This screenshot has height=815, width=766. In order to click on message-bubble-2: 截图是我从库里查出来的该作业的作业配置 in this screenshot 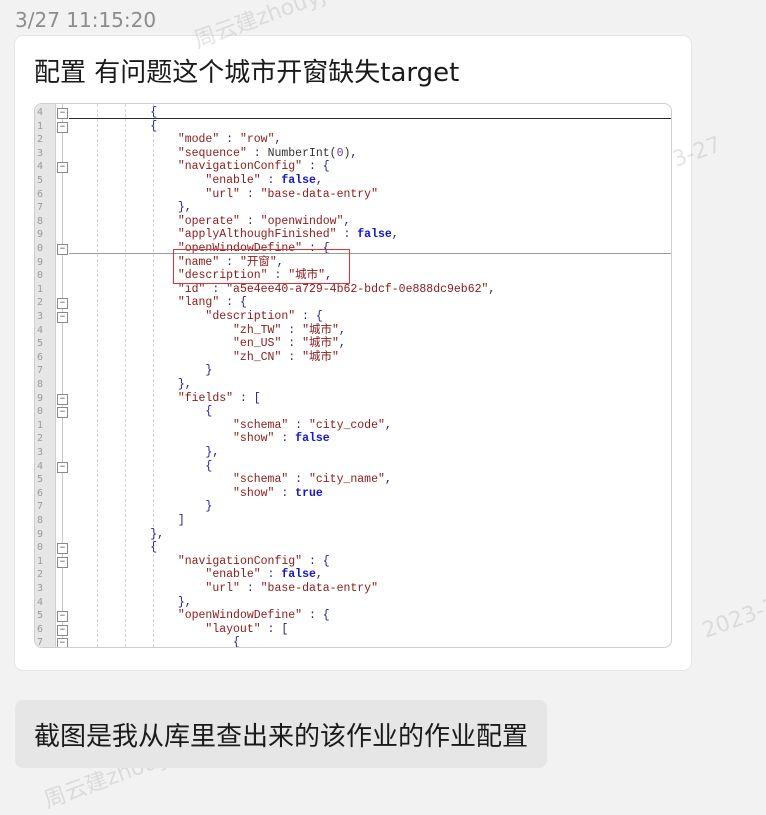, I will do `click(281, 734)`.